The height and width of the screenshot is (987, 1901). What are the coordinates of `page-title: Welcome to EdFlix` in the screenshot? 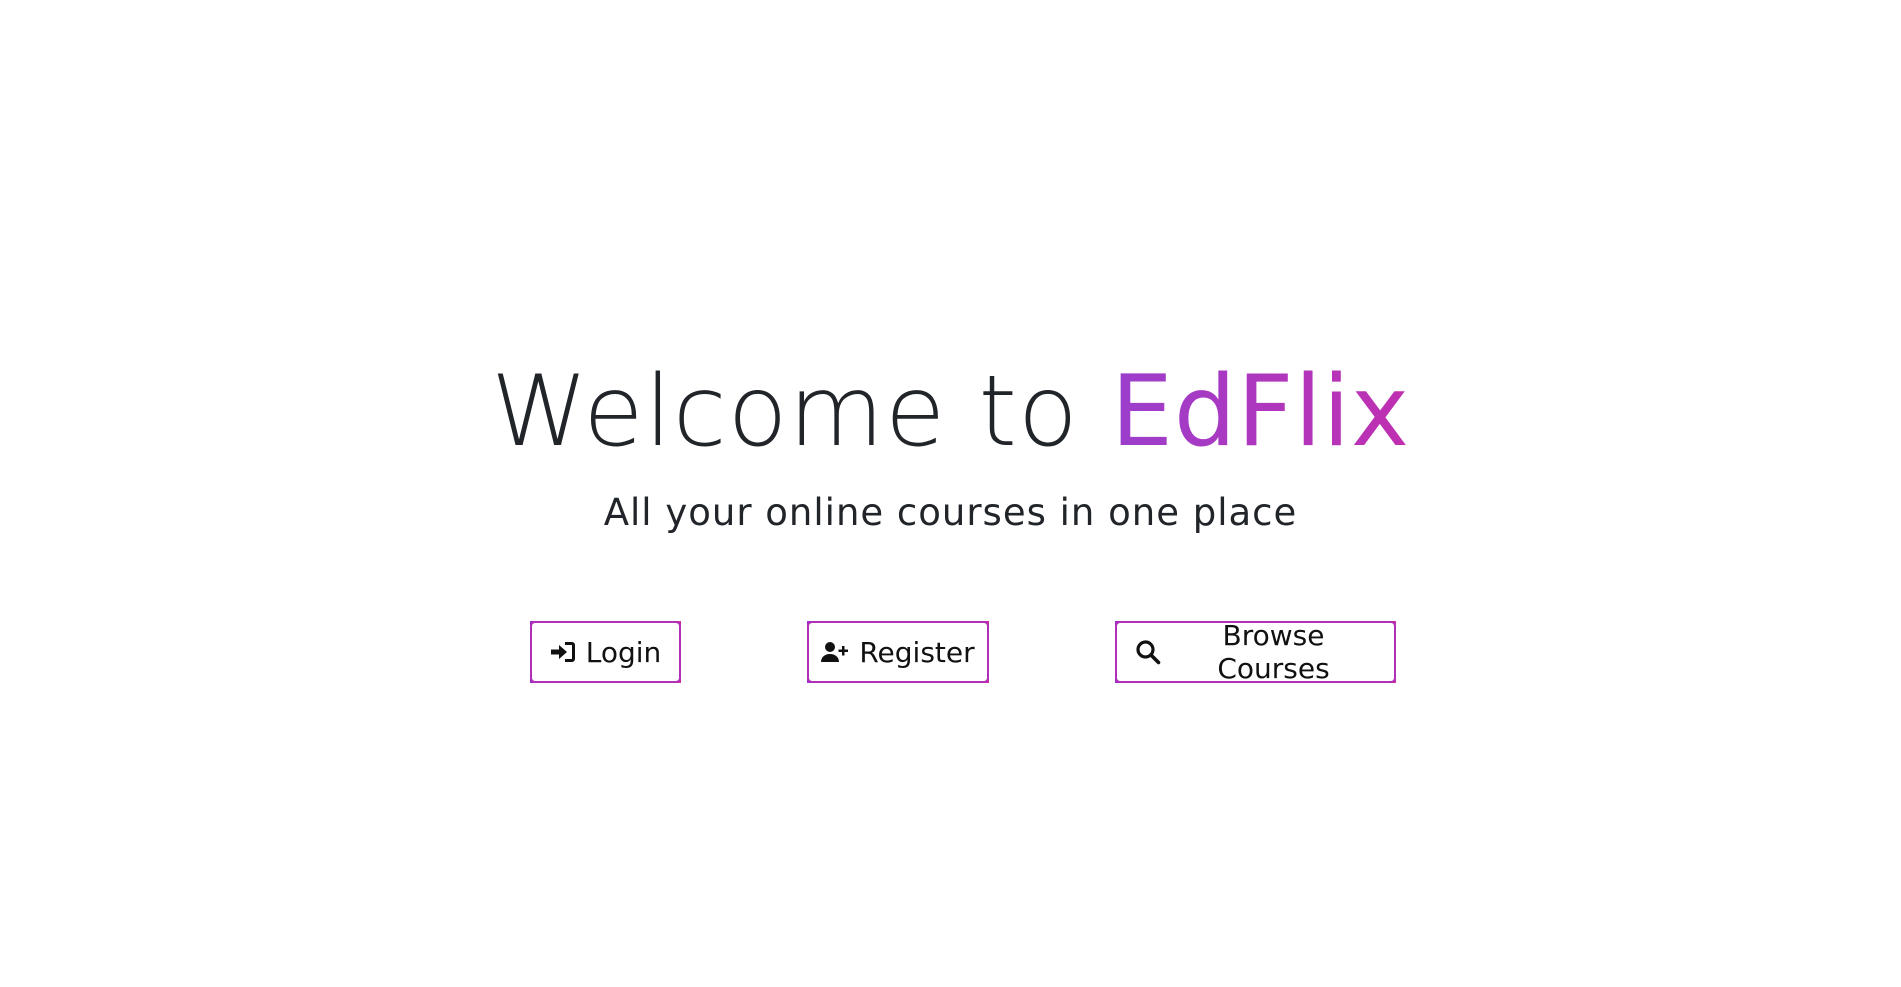 It's located at (950, 412).